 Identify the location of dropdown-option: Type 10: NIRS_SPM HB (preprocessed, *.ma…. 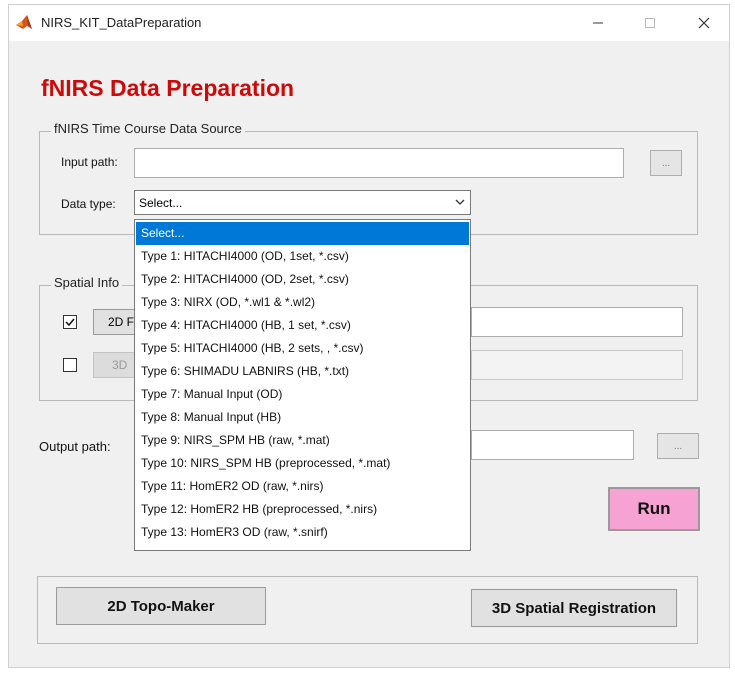
(302, 463).